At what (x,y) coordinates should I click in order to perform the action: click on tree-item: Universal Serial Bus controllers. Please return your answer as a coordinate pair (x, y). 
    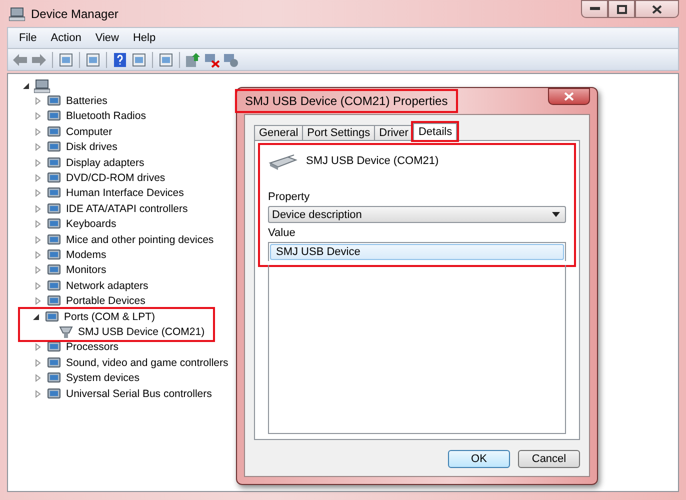
    Looking at the image, I should click on (138, 394).